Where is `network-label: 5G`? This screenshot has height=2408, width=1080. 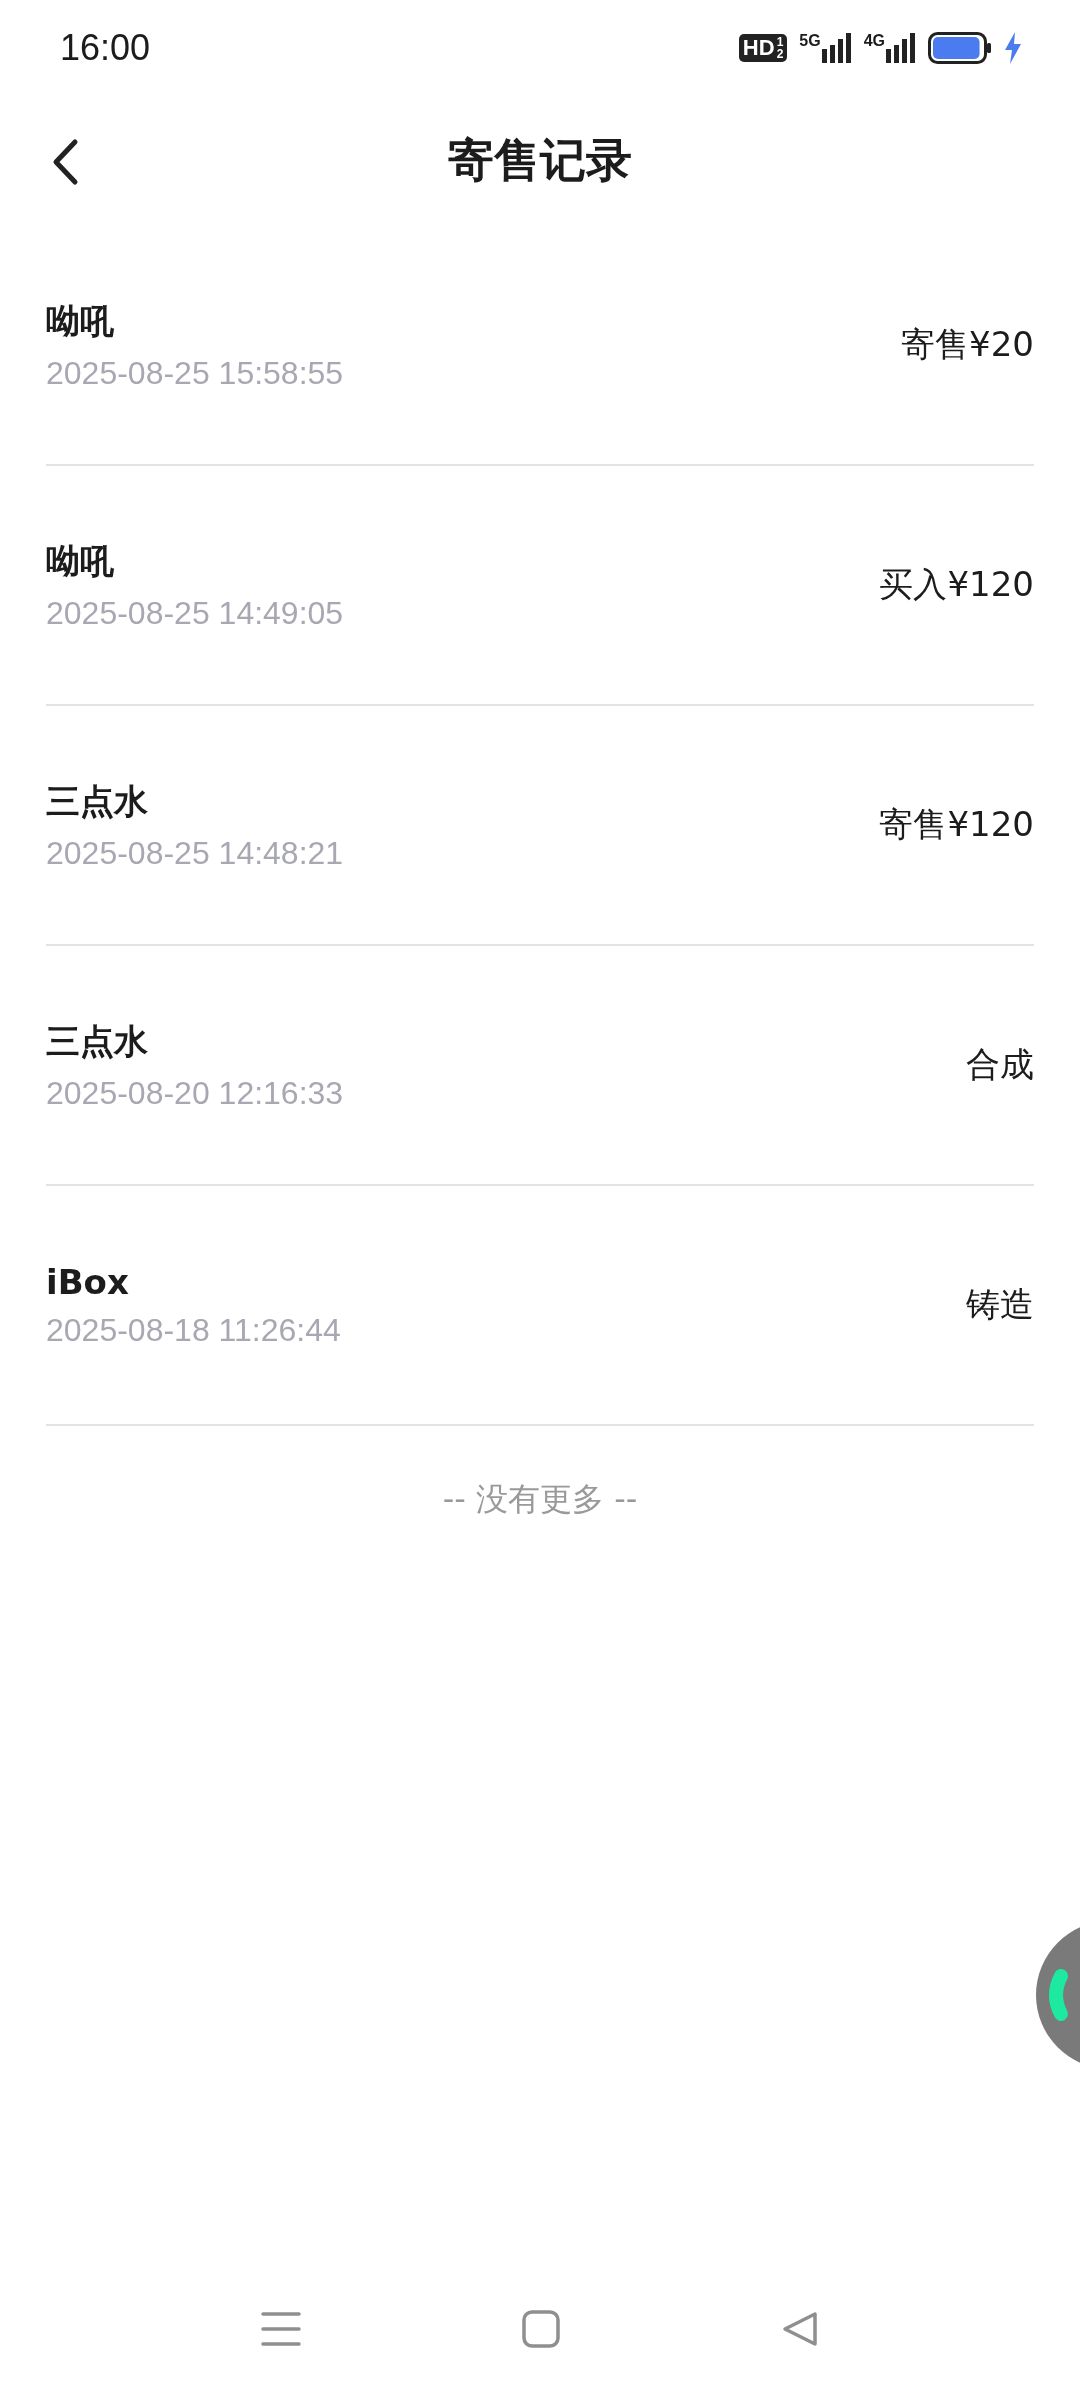
network-label: 5G is located at coordinates (810, 41).